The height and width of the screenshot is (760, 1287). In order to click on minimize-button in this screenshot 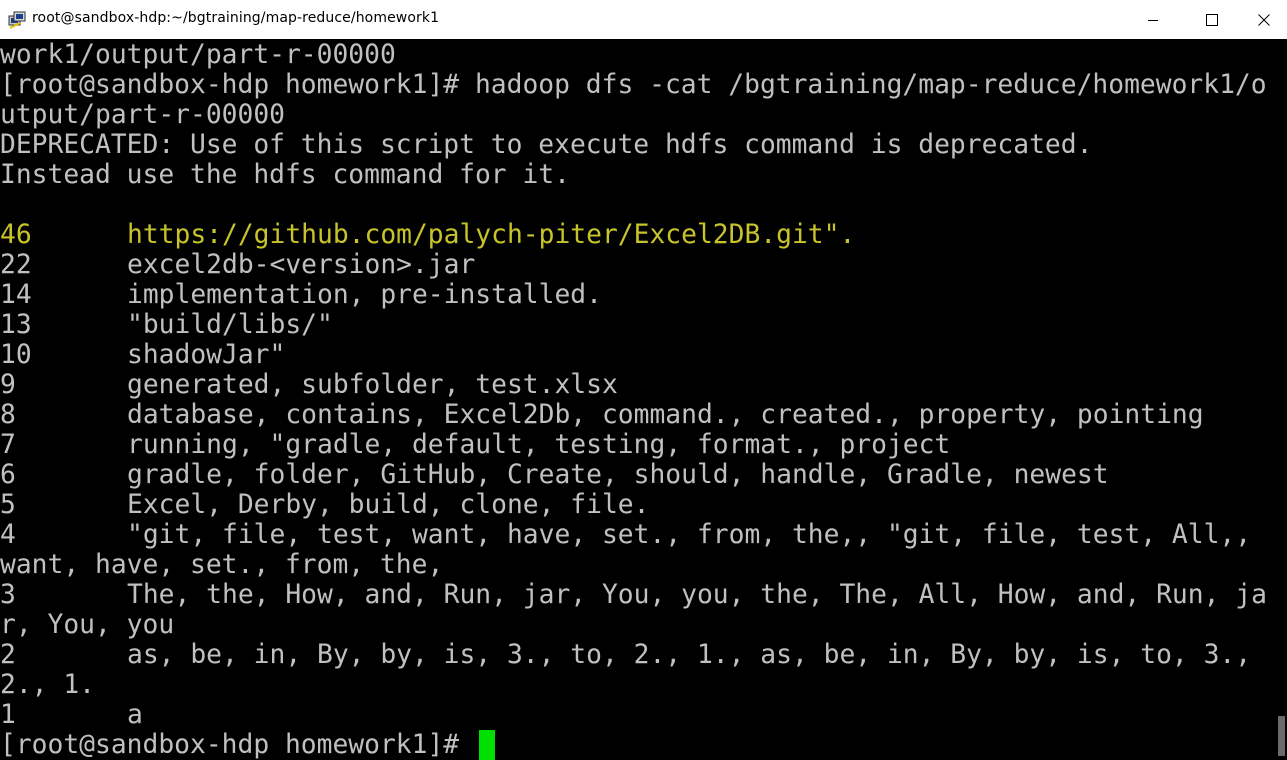, I will do `click(1153, 19)`.